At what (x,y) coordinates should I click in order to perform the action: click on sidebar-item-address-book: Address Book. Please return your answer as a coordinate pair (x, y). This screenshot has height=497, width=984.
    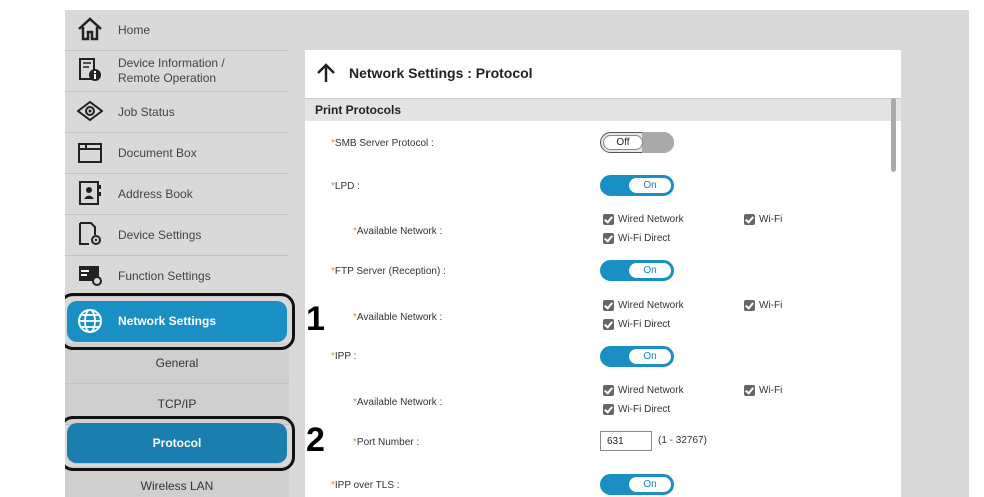
    Looking at the image, I should click on (177, 194).